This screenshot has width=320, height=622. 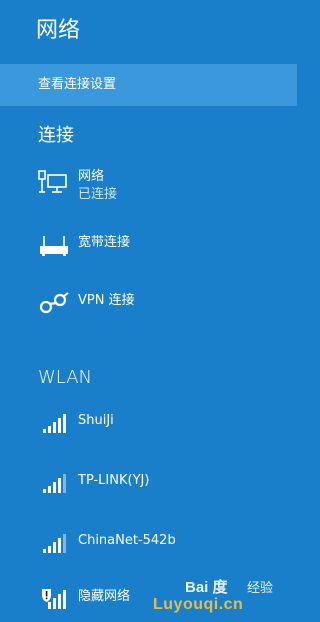 I want to click on watermark-logo-suffix: 经验, so click(x=260, y=588).